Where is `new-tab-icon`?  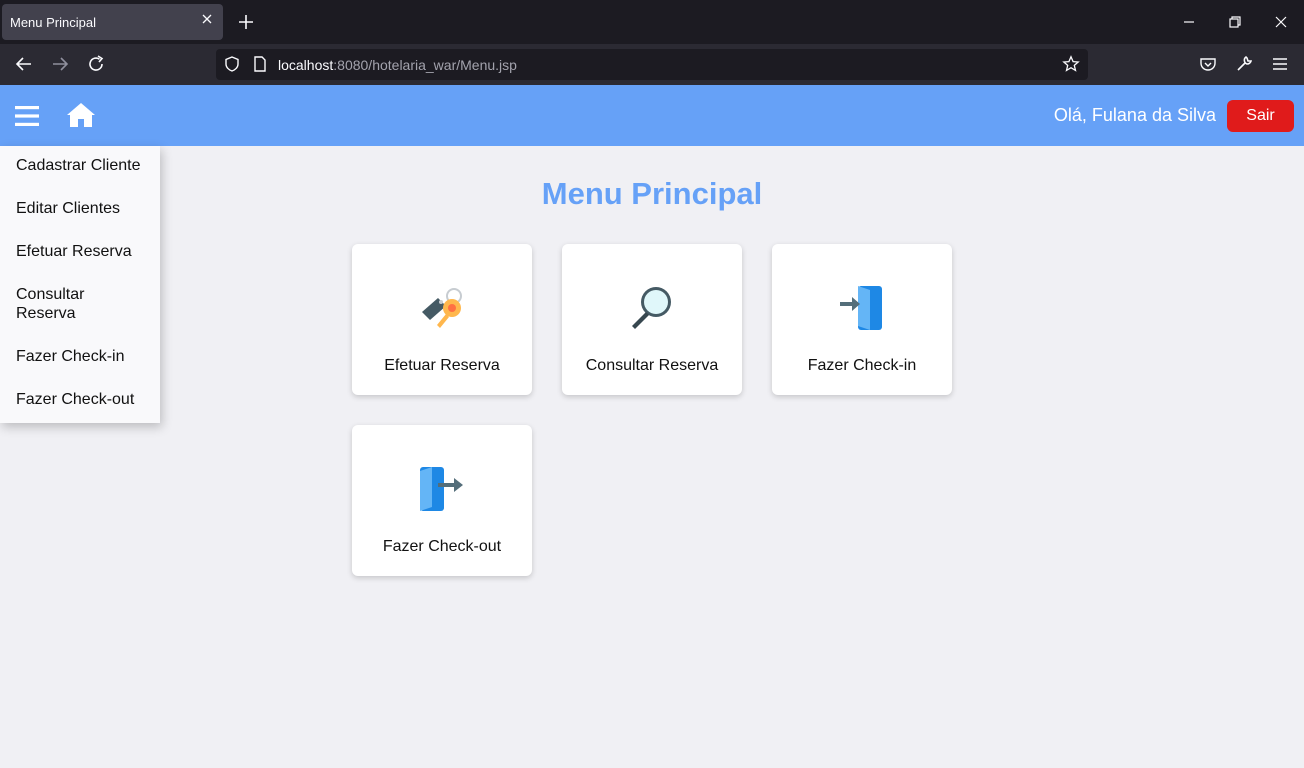 new-tab-icon is located at coordinates (246, 22).